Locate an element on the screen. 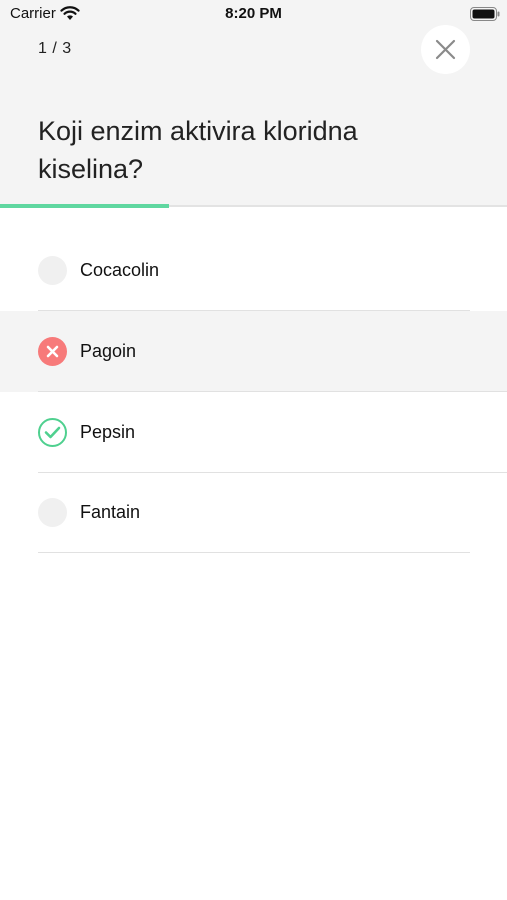 Image resolution: width=507 pixels, height=900 pixels. divider is located at coordinates (254, 552).